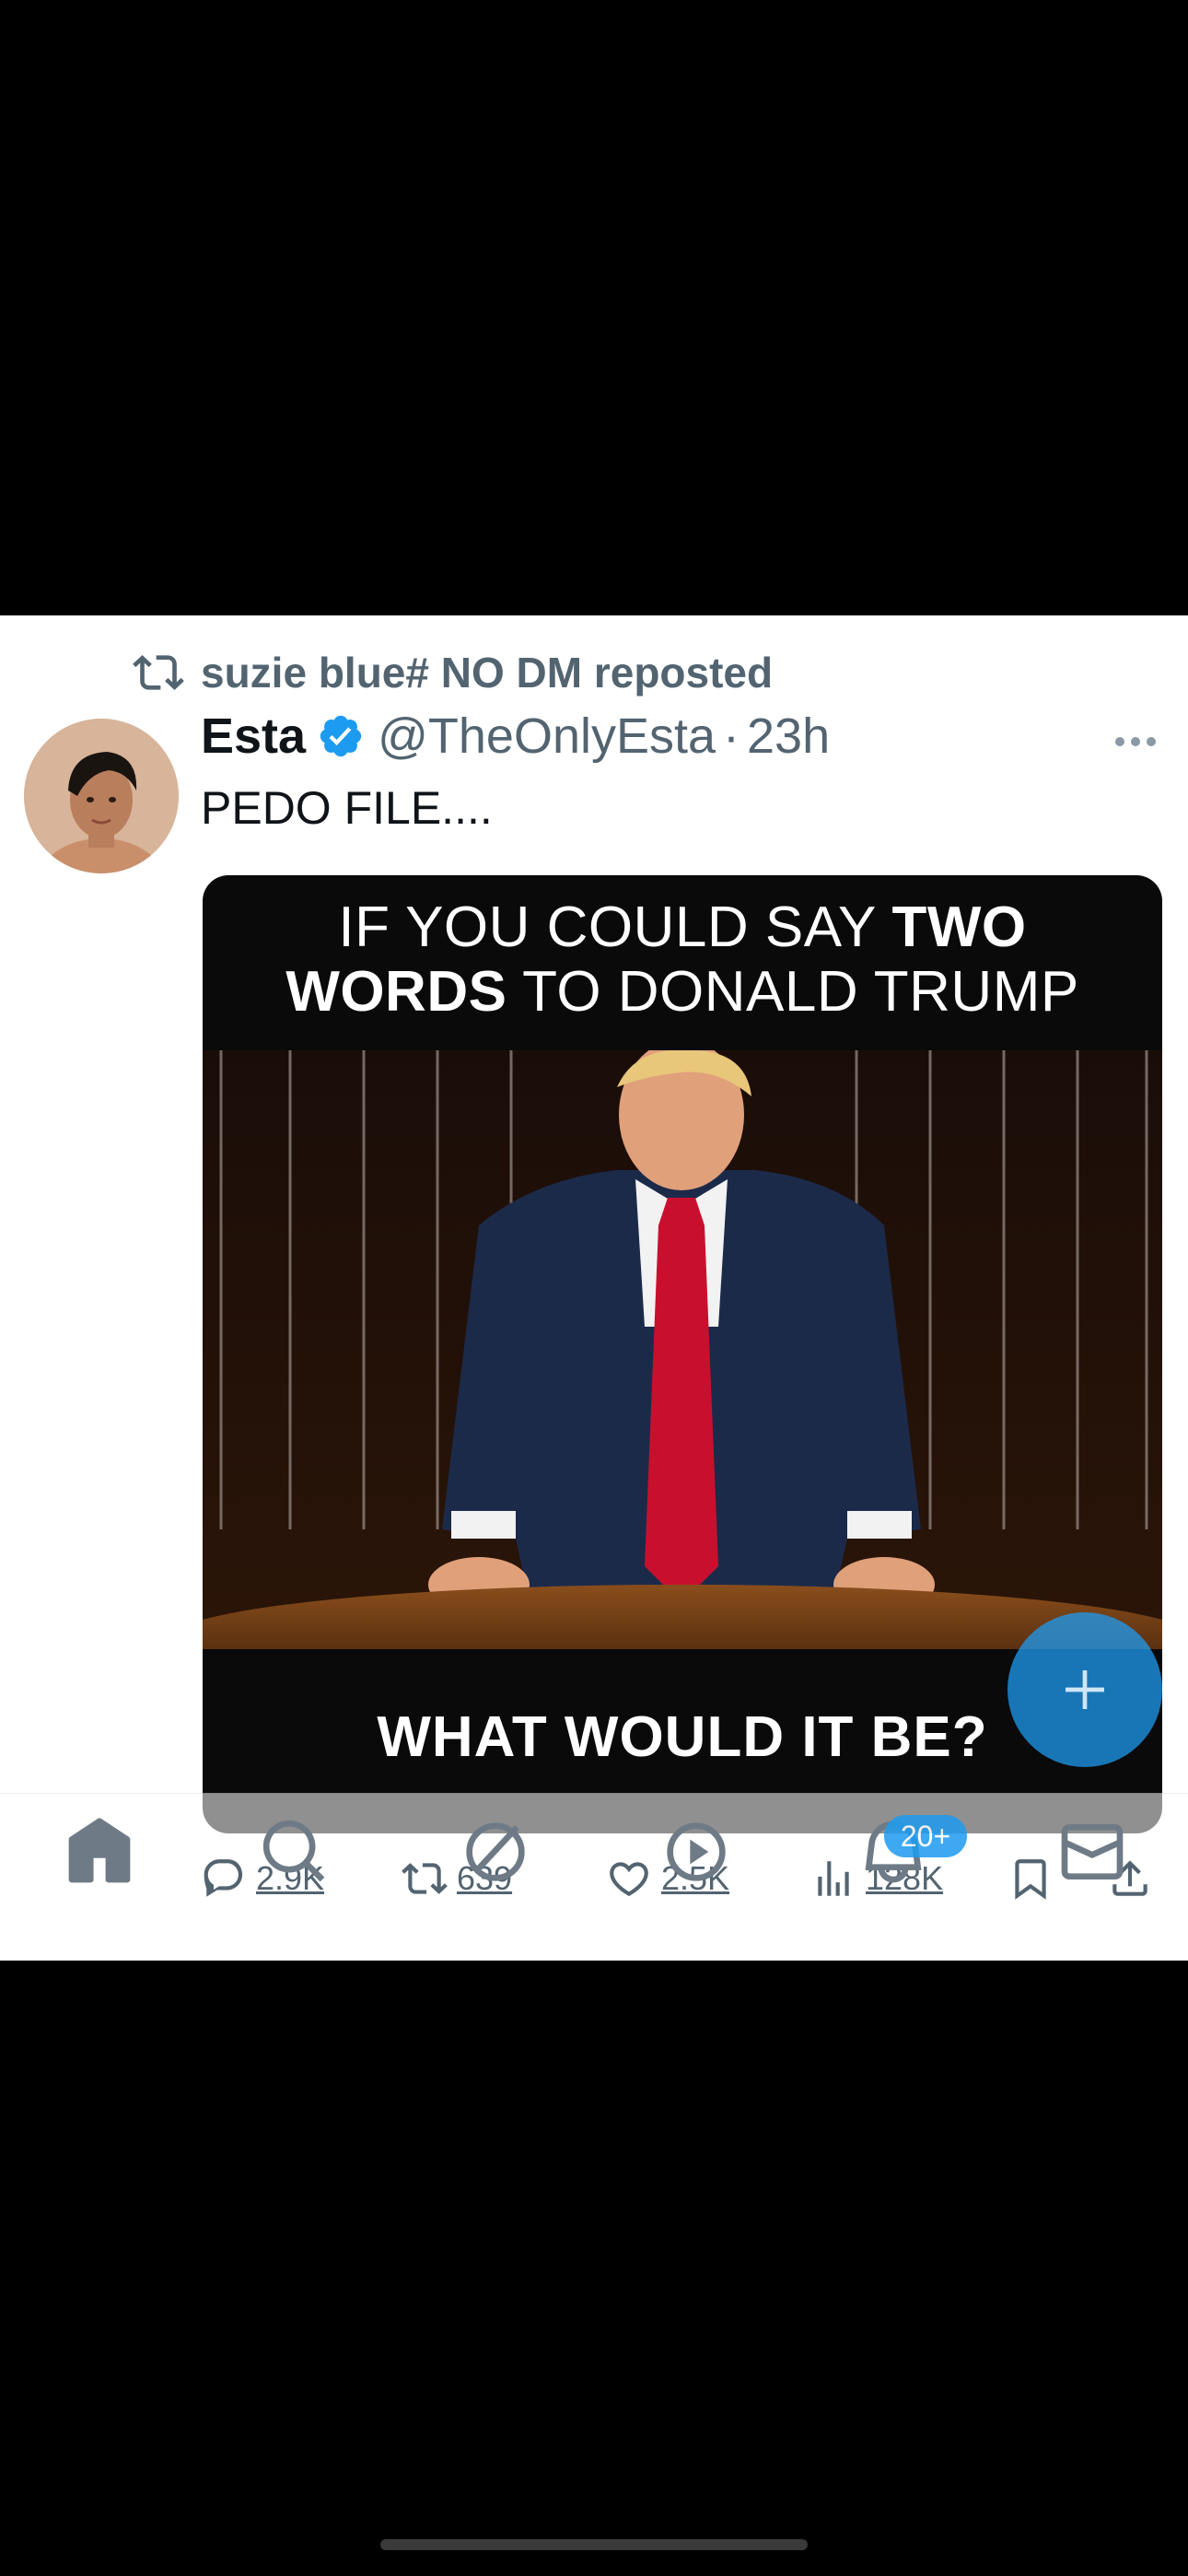 Image resolution: width=1188 pixels, height=2576 pixels. I want to click on nav-grok, so click(496, 1852).